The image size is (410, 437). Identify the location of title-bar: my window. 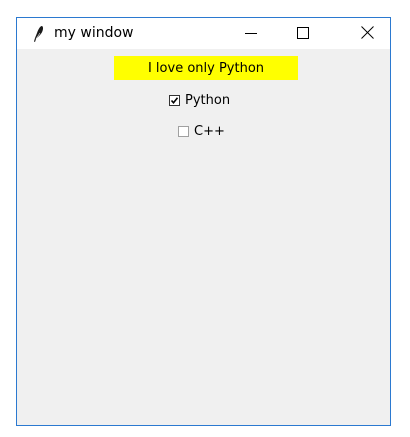
(203, 33).